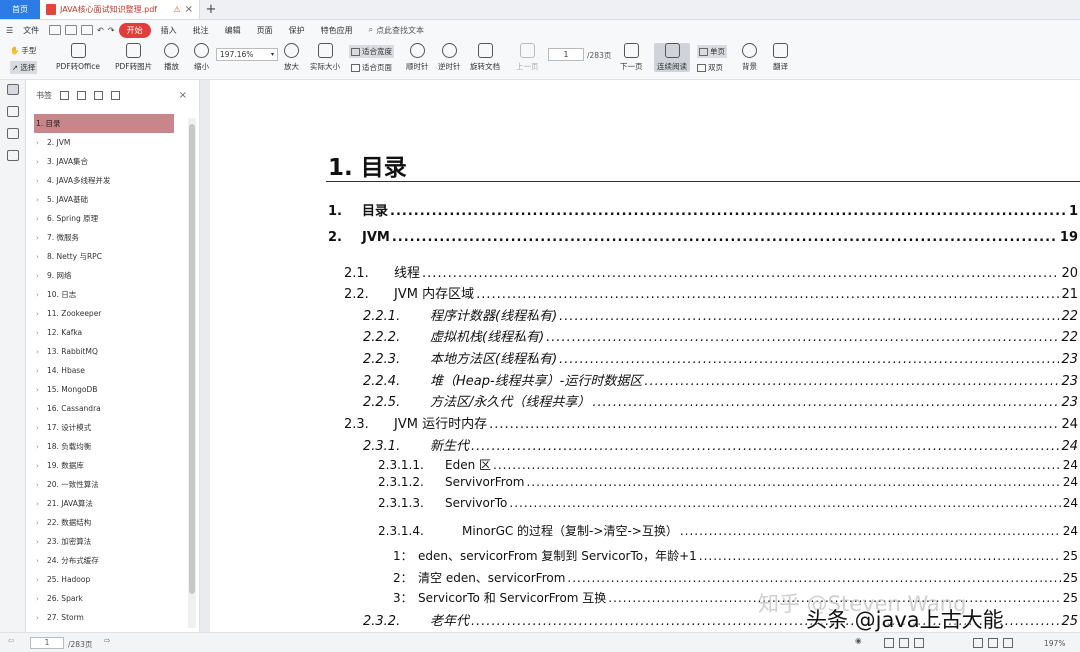 Image resolution: width=1080 pixels, height=652 pixels. Describe the element at coordinates (325, 57) in the screenshot. I see `actual-size-button: 实际大小` at that location.